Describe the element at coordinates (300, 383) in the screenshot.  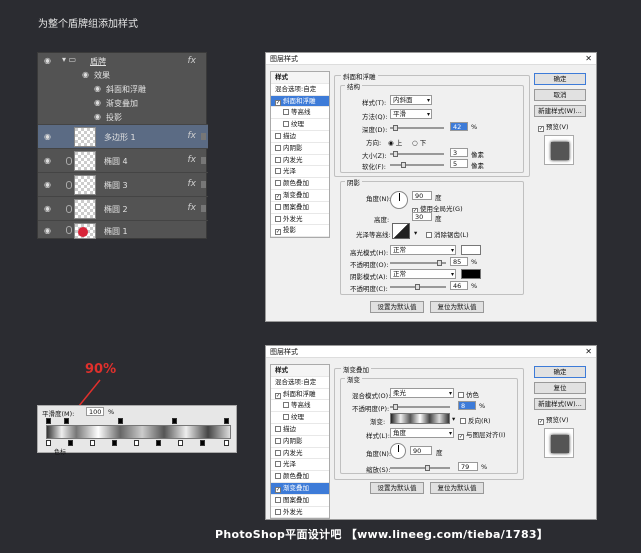
I see `sidebar-item: 混合选项:自定` at that location.